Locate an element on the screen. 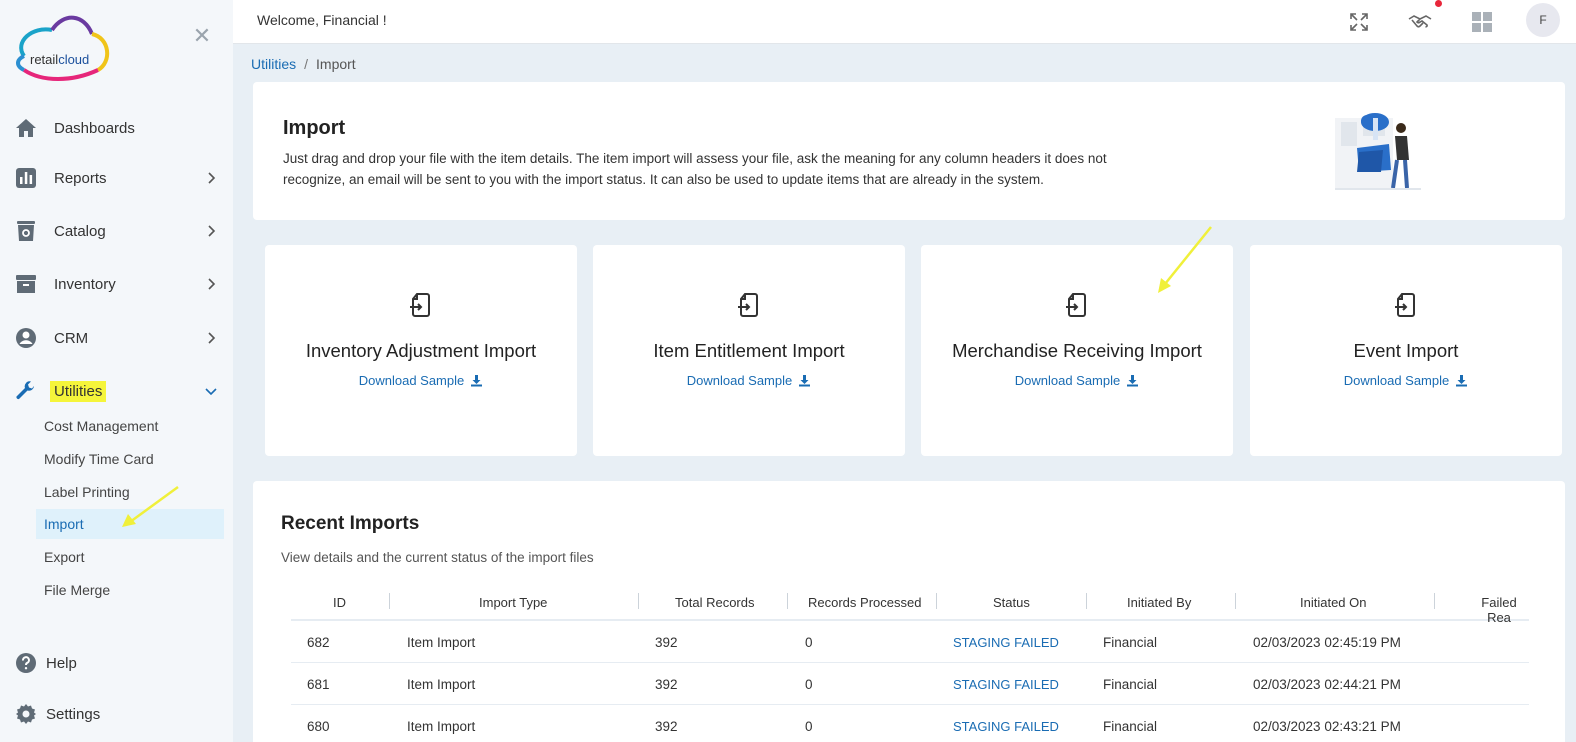  catalog-icon is located at coordinates (26, 231).